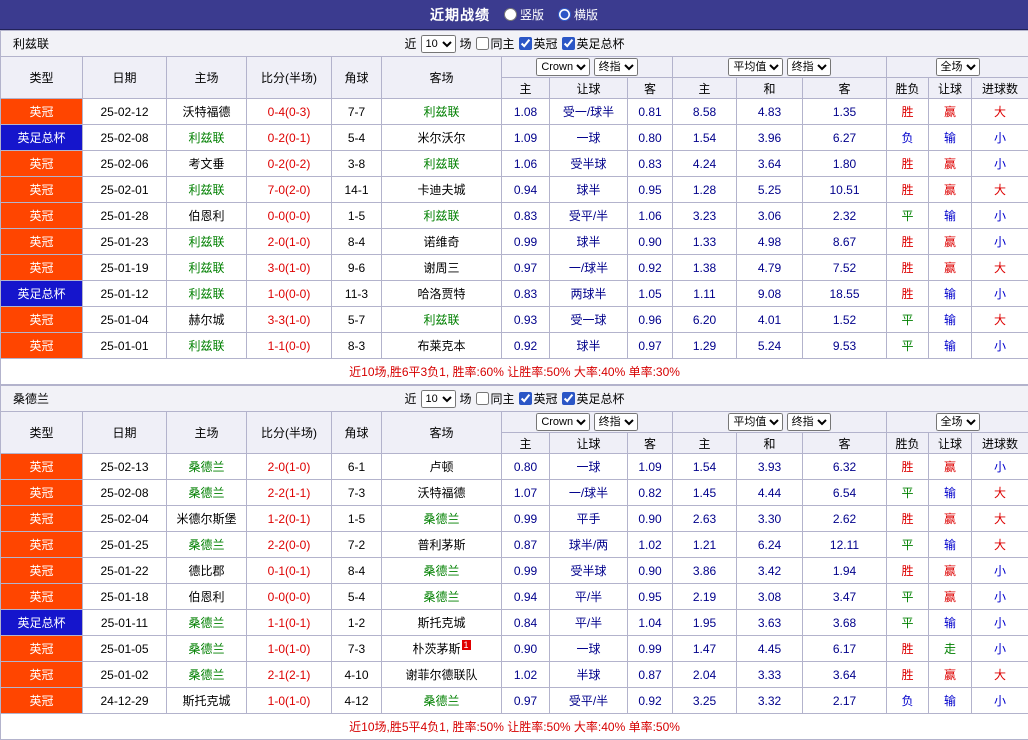 The image size is (1028, 740). Describe the element at coordinates (42, 320) in the screenshot. I see `cell-competition: 英冠` at that location.